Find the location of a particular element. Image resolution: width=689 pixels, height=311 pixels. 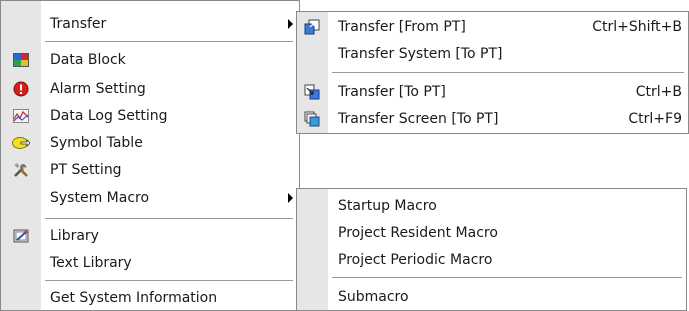

transfer-screen-icon is located at coordinates (312, 119).